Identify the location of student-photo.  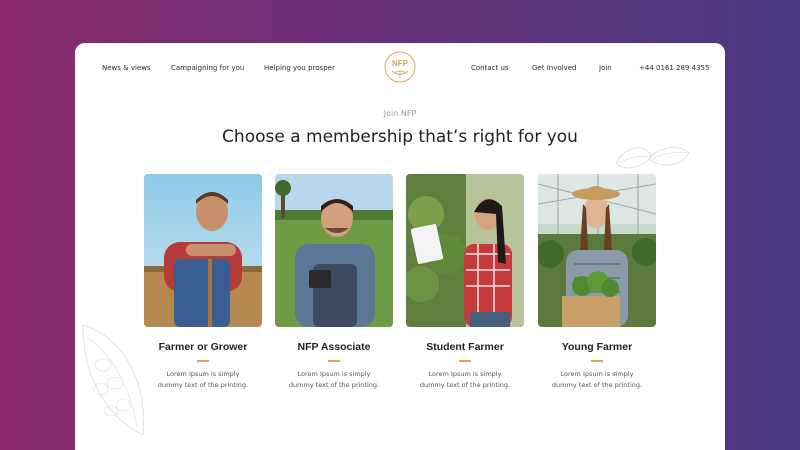
(465, 250).